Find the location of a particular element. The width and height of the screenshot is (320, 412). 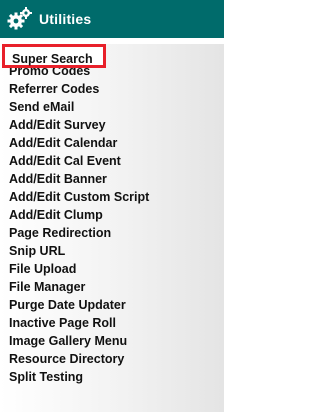

menu-item-add-edit-survey: Add/Edit Survey is located at coordinates (112, 125).